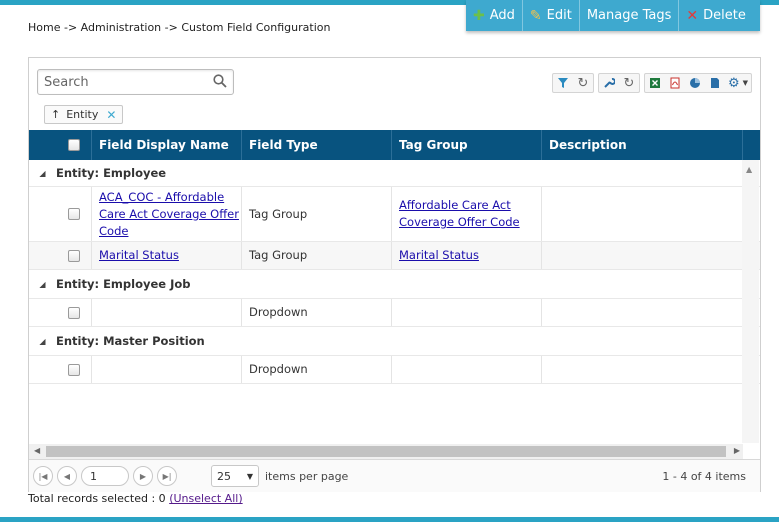  What do you see at coordinates (749, 169) in the screenshot?
I see `scroll-up-icon: ▲` at bounding box center [749, 169].